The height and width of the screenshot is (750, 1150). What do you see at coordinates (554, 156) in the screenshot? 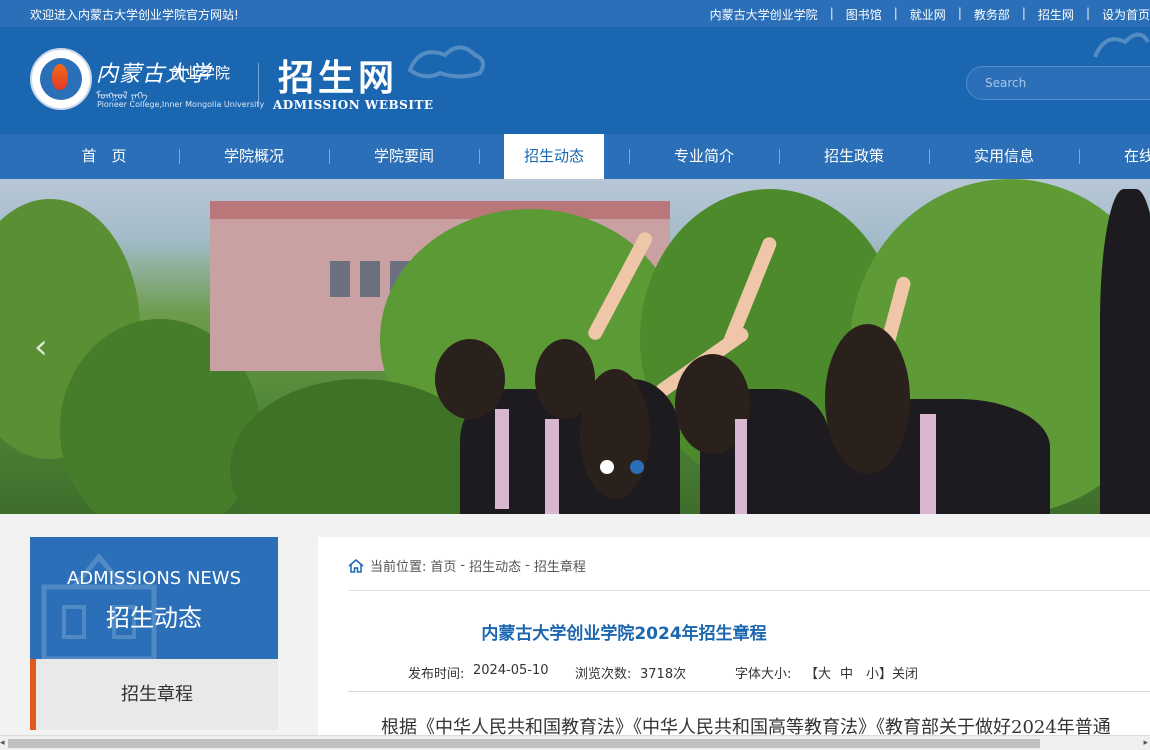
I see `nav-admission-news: 招生动态` at bounding box center [554, 156].